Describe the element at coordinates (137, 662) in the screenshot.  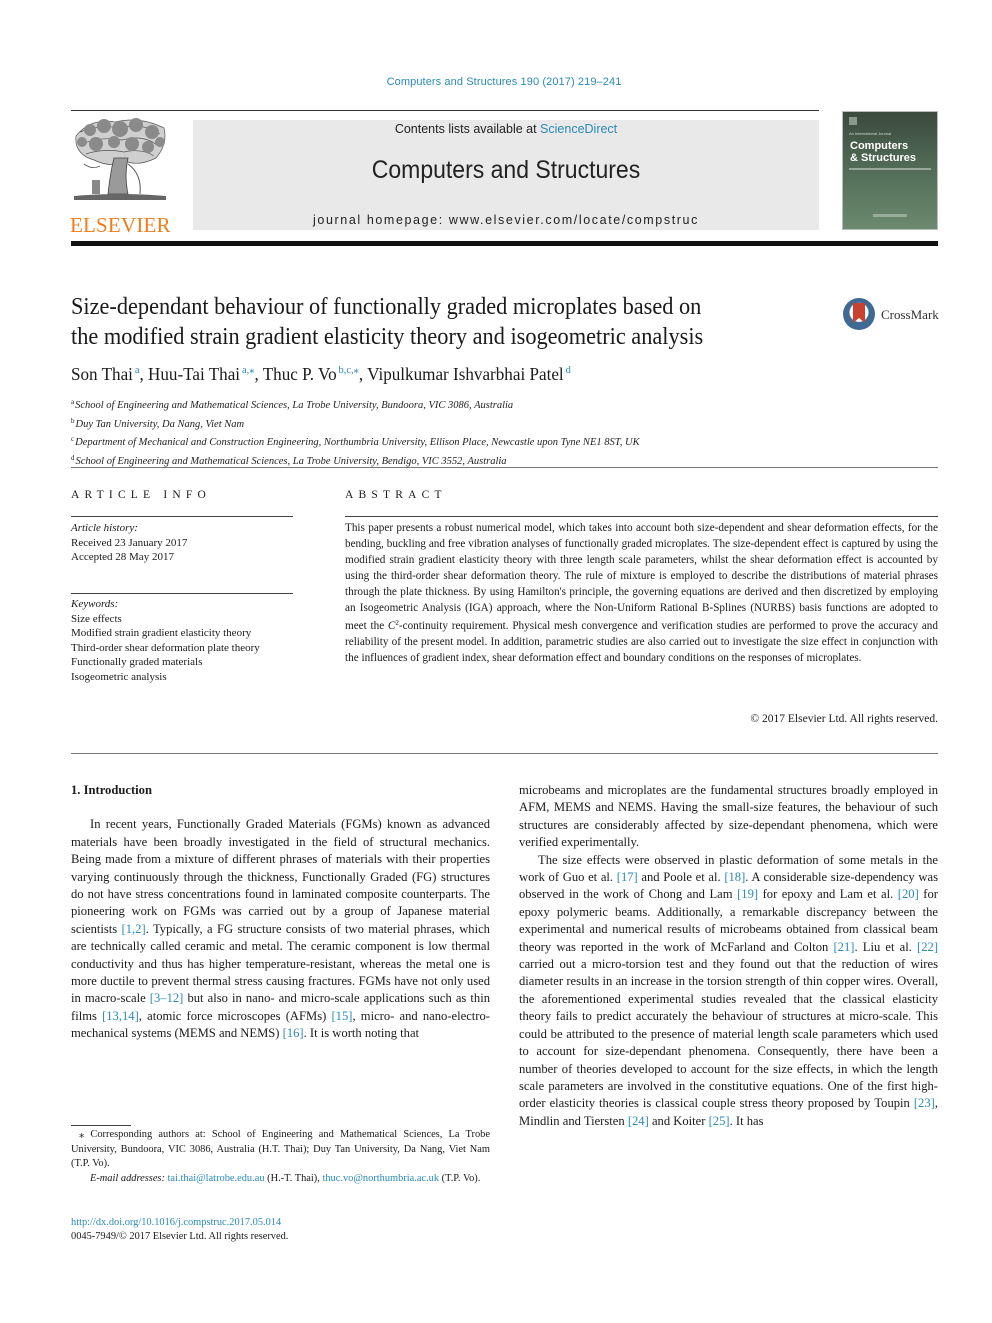
I see `keyword: Functionally graded materials` at that location.